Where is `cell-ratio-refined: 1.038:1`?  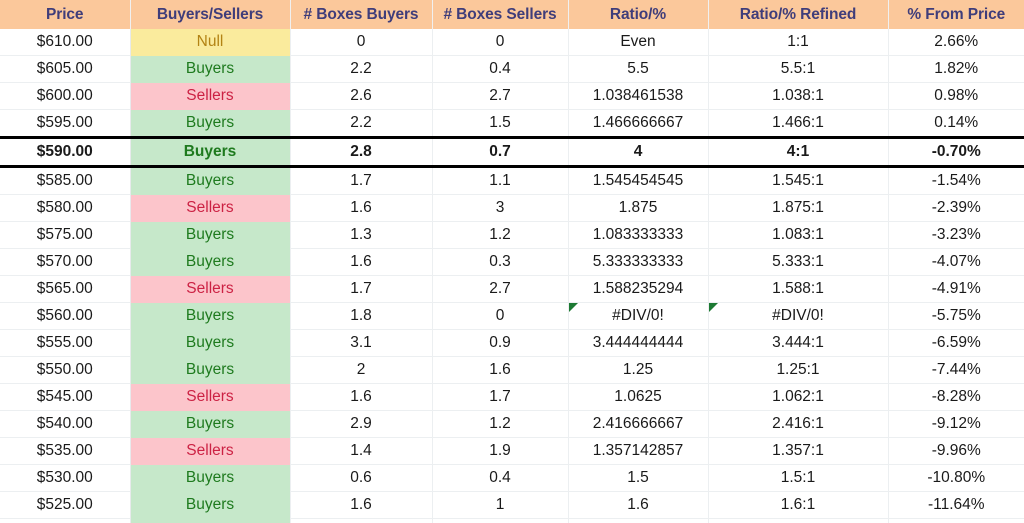
cell-ratio-refined: 1.038:1 is located at coordinates (798, 96).